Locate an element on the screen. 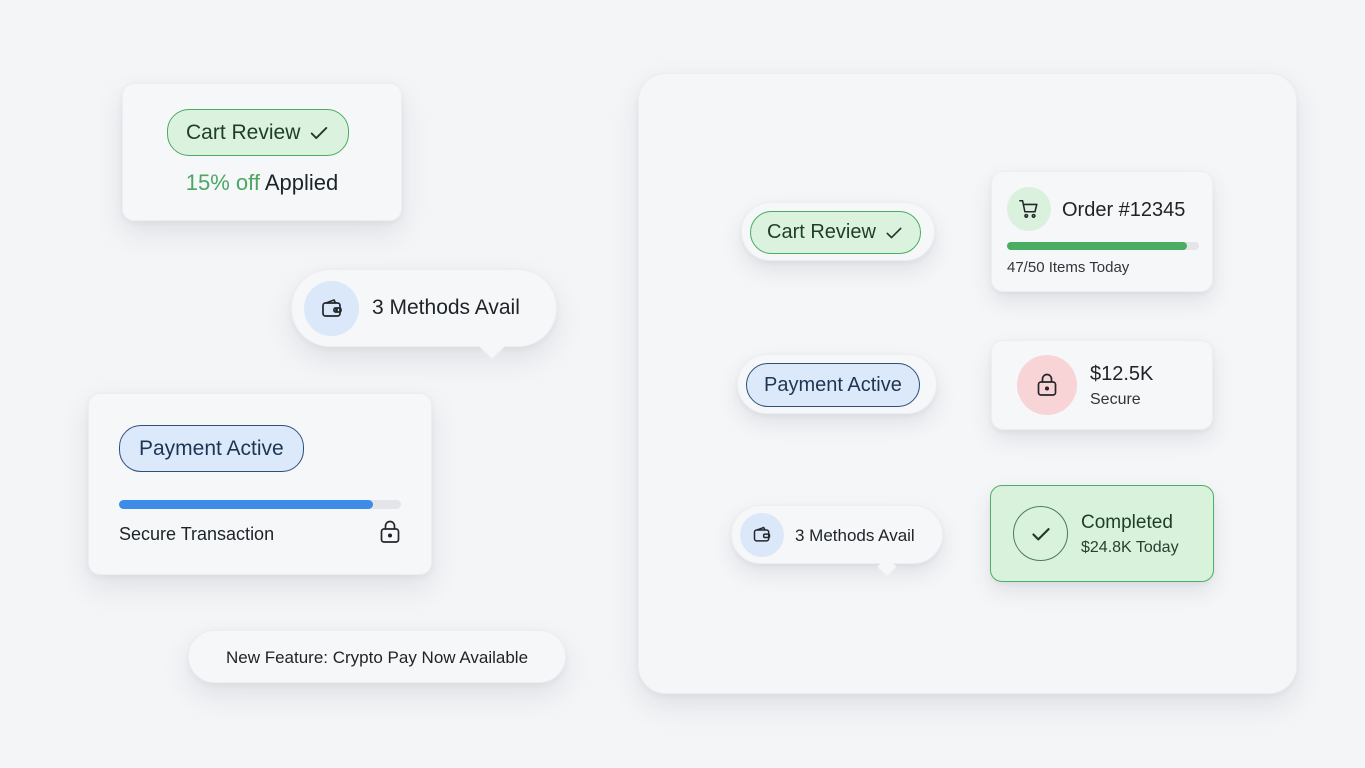 The width and height of the screenshot is (1365, 768). completed-title: Completed is located at coordinates (1127, 522).